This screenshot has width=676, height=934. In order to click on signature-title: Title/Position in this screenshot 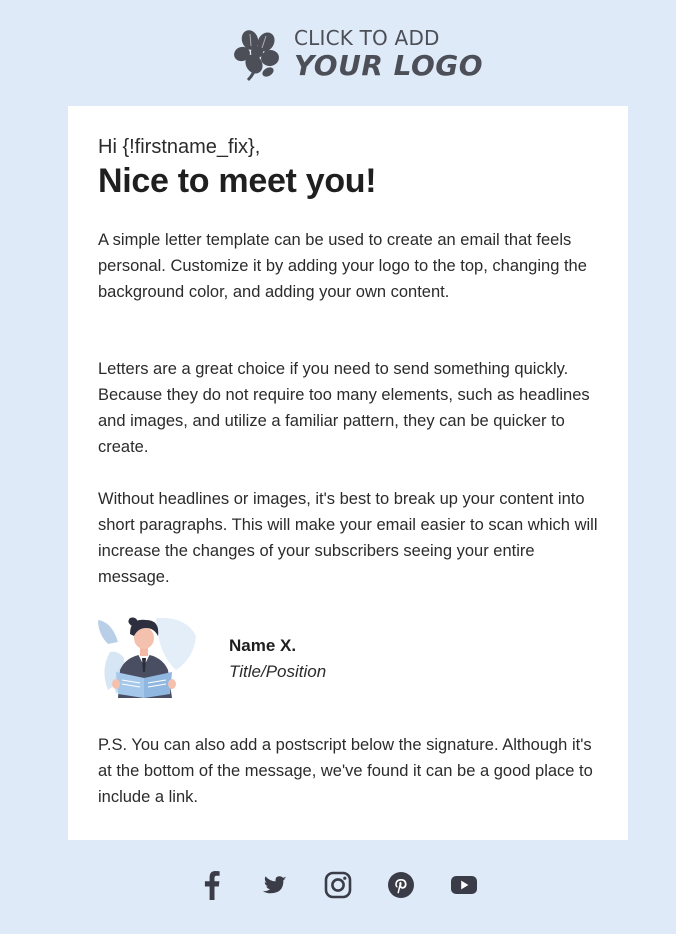, I will do `click(278, 671)`.